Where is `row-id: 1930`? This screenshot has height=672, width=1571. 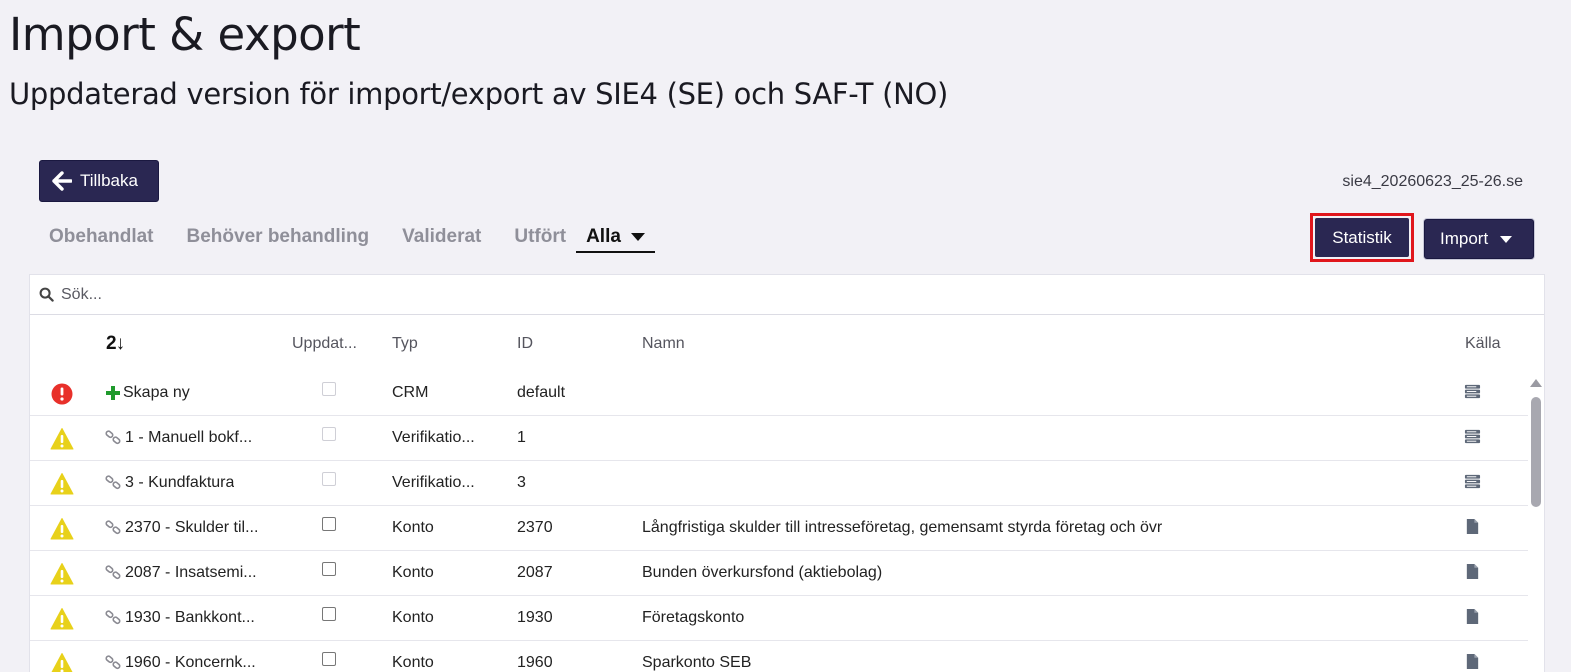 row-id: 1930 is located at coordinates (535, 617).